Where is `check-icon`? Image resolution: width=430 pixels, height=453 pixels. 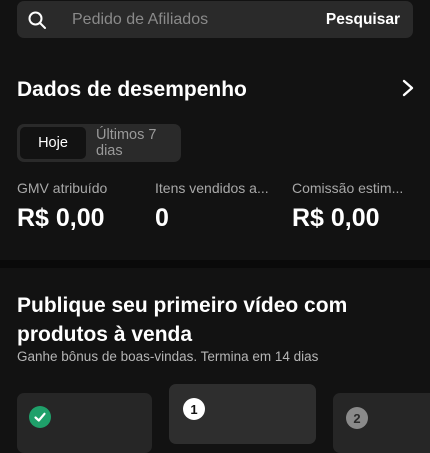 check-icon is located at coordinates (40, 417).